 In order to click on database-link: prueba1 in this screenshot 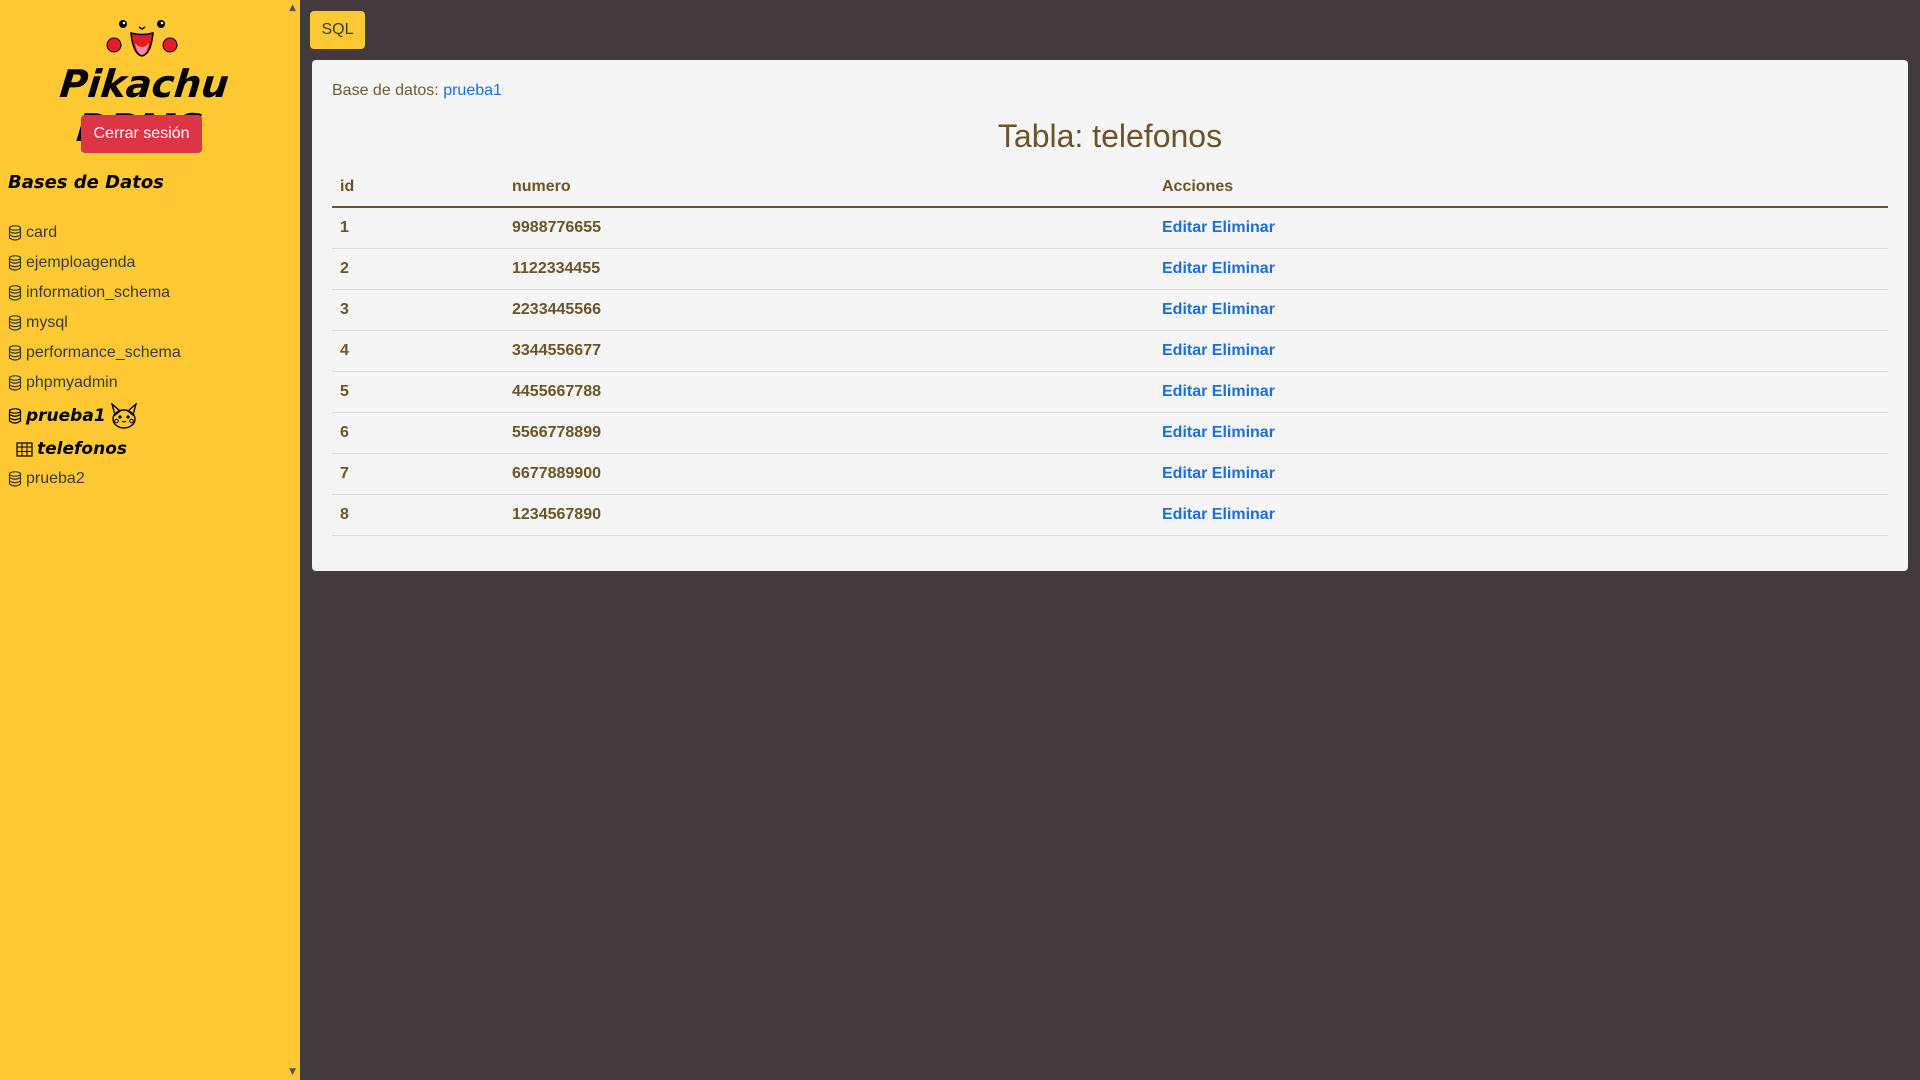, I will do `click(472, 90)`.